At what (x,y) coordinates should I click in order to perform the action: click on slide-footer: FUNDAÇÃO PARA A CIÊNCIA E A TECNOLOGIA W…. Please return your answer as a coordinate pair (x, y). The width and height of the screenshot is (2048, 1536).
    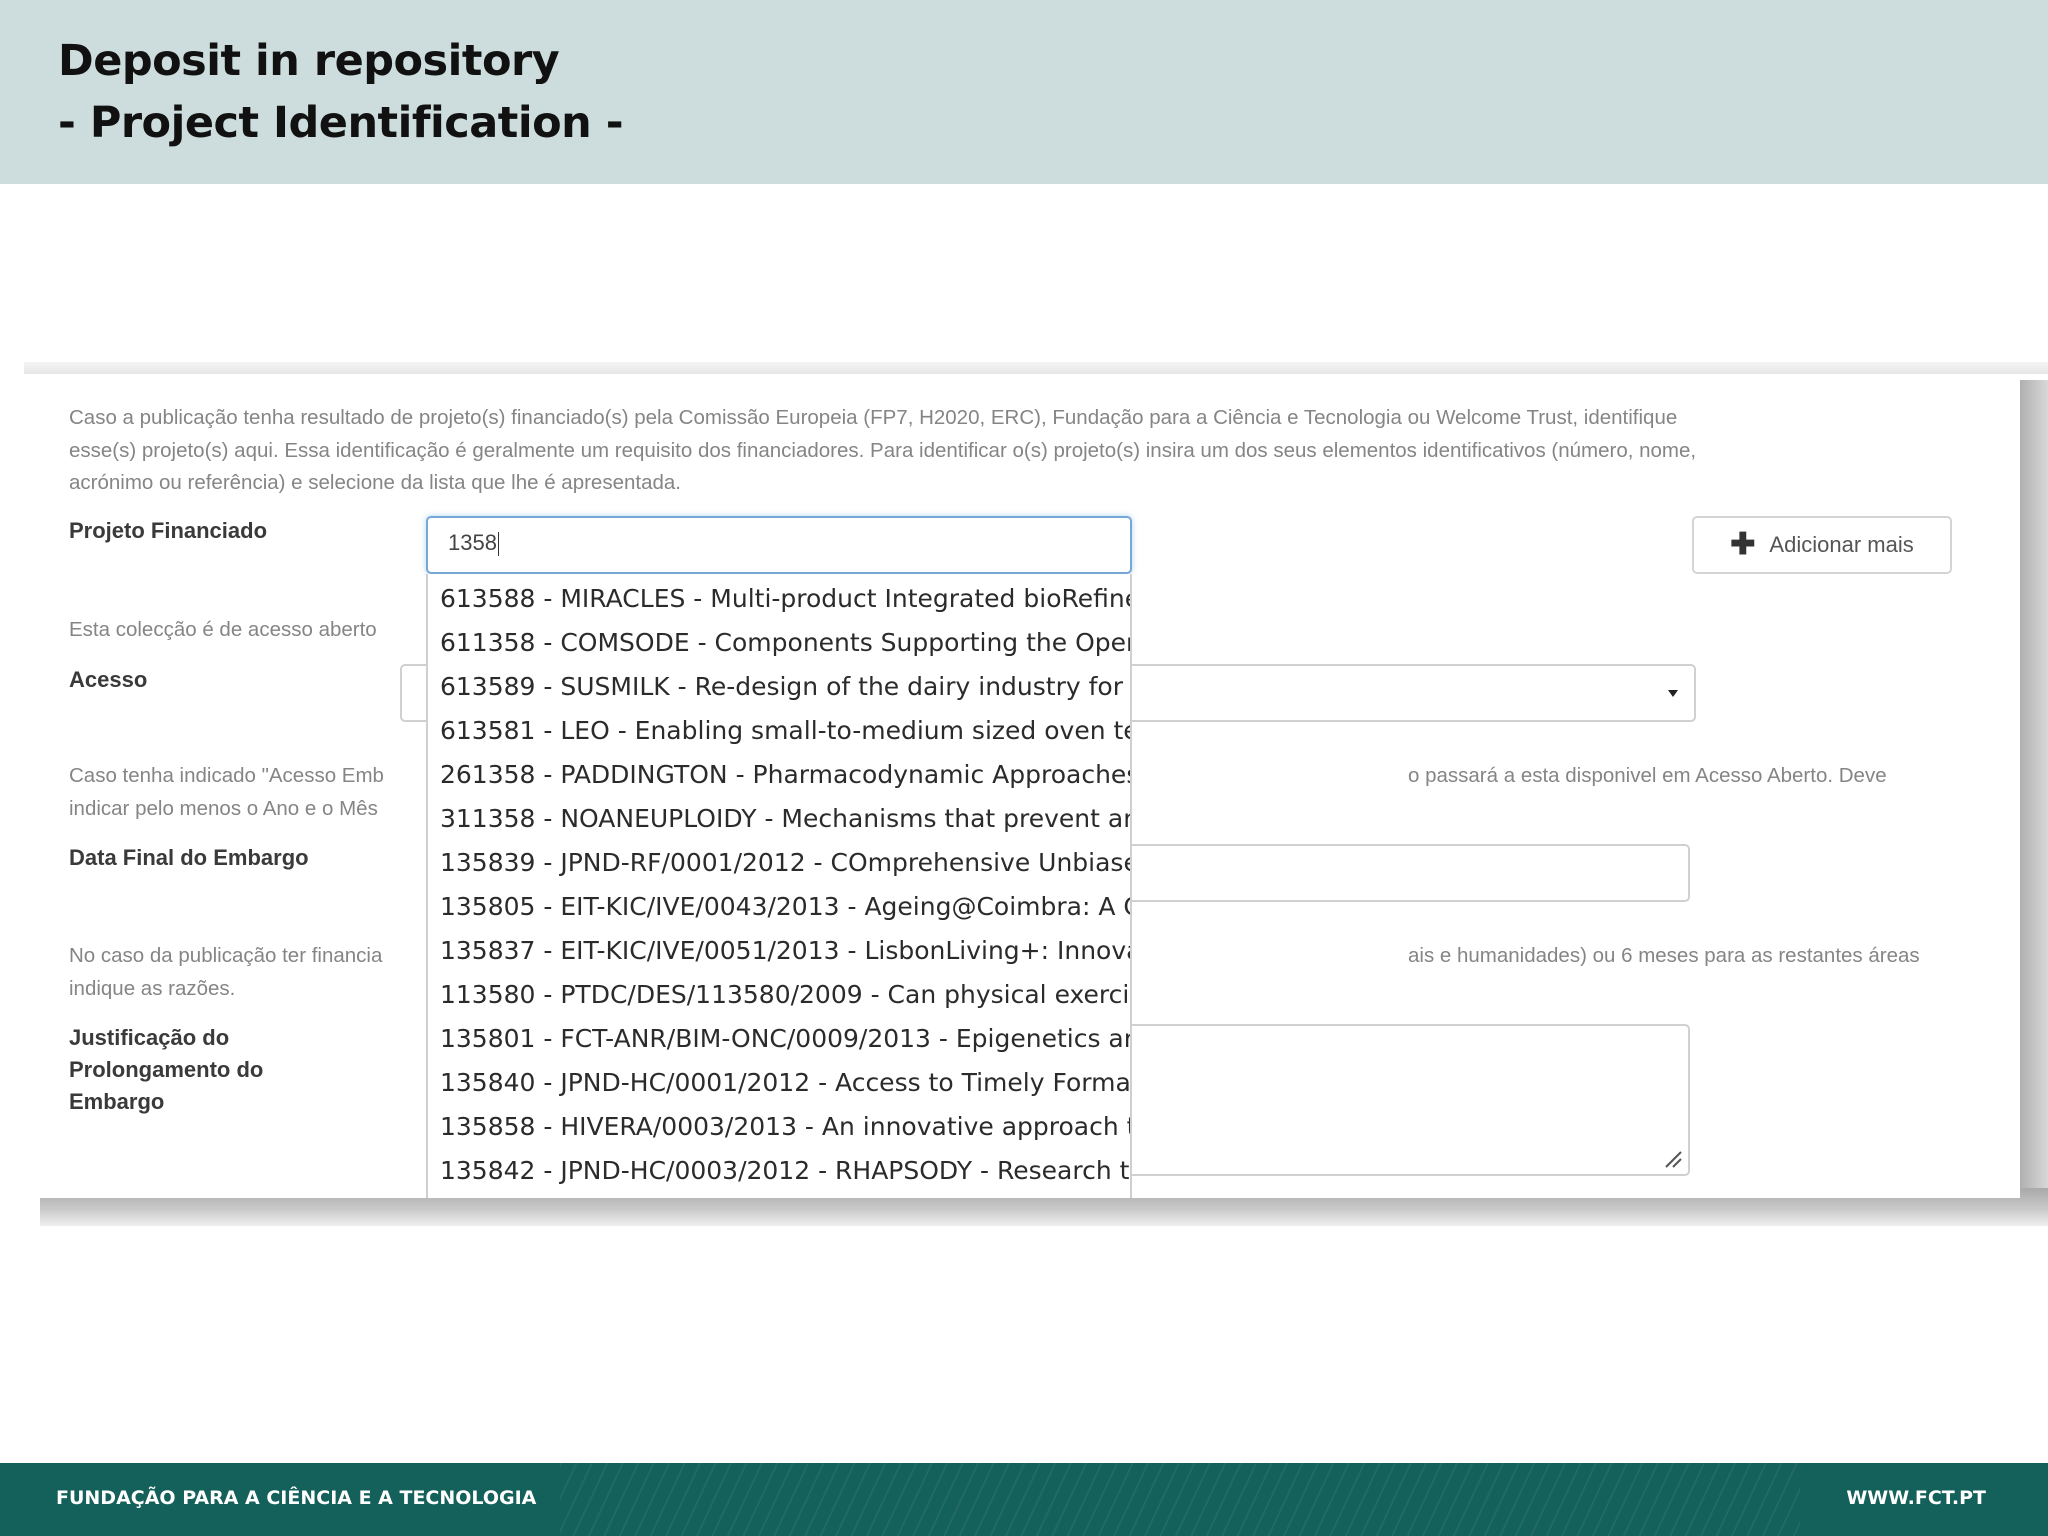
    Looking at the image, I should click on (1024, 1499).